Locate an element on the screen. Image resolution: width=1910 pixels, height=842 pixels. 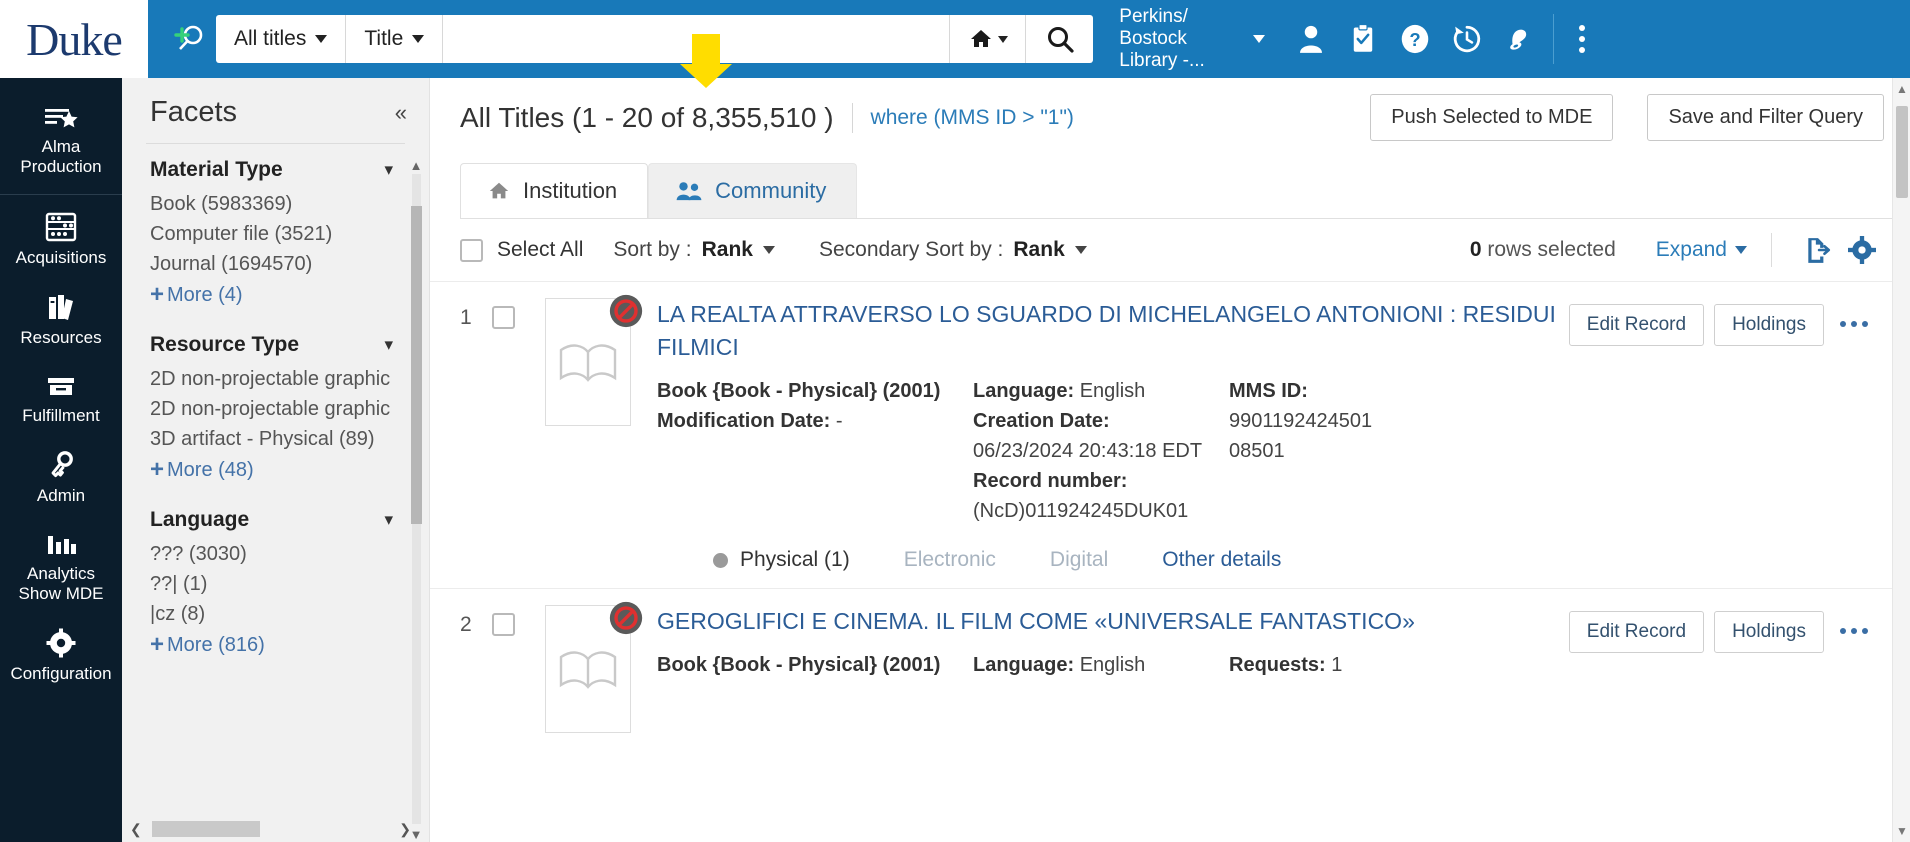
divider is located at coordinates (1771, 250).